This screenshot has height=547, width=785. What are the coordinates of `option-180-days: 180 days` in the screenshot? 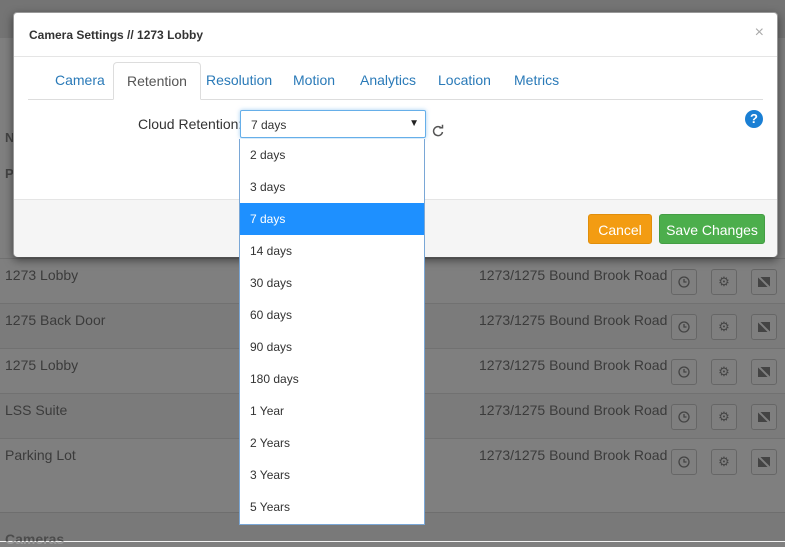 It's located at (332, 379).